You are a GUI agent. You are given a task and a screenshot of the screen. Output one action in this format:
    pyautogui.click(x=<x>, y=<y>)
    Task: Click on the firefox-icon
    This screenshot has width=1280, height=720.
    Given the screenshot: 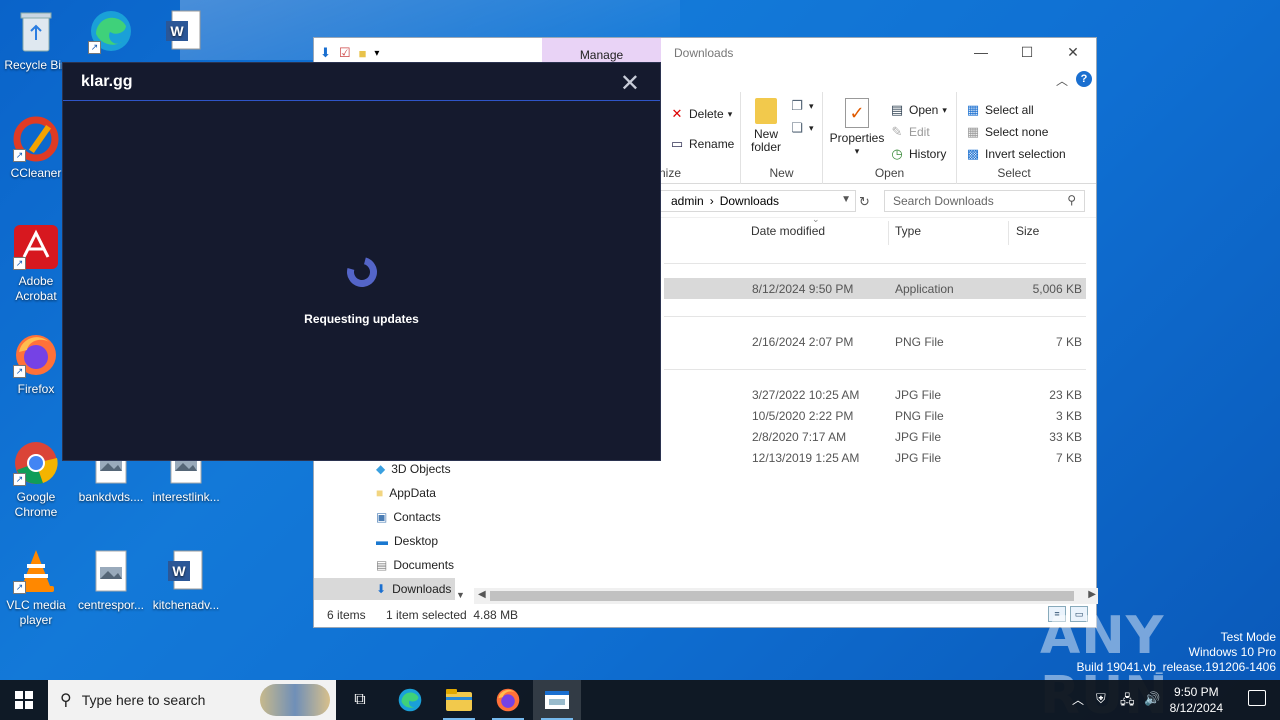 What is the action you would take?
    pyautogui.click(x=508, y=700)
    